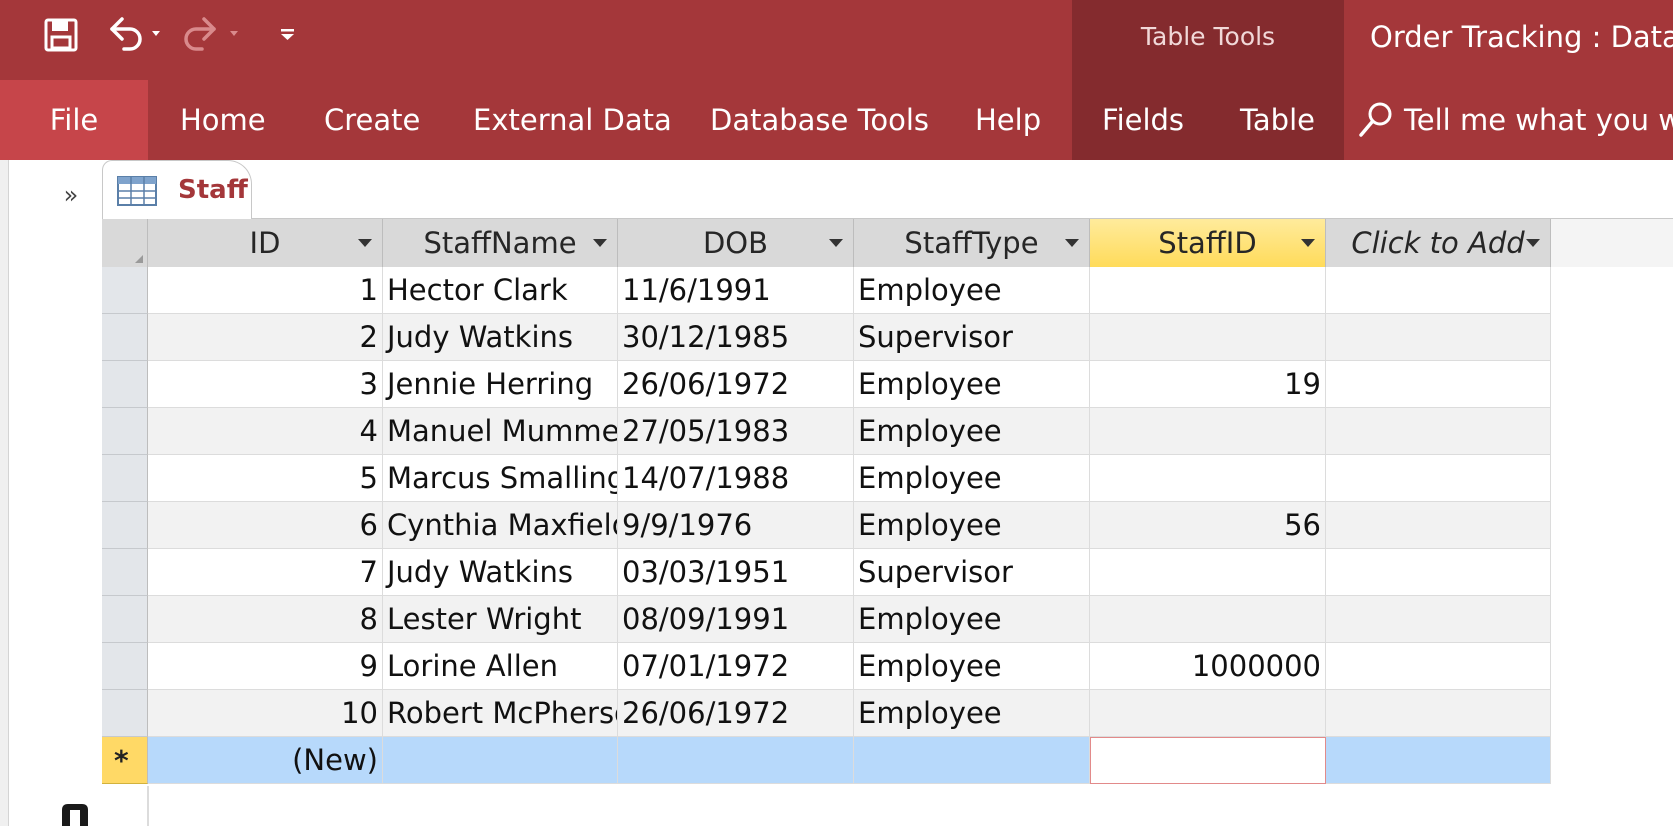 The height and width of the screenshot is (826, 1673). Describe the element at coordinates (736, 619) in the screenshot. I see `cell-dob: 08/09/1991` at that location.